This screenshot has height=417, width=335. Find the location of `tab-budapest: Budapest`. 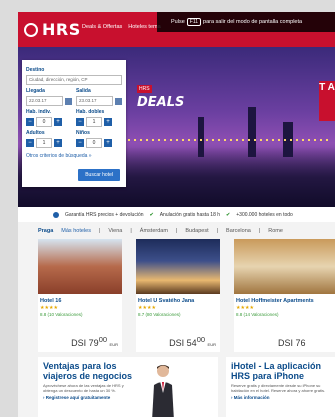

tab-budapest: Budapest is located at coordinates (196, 231).